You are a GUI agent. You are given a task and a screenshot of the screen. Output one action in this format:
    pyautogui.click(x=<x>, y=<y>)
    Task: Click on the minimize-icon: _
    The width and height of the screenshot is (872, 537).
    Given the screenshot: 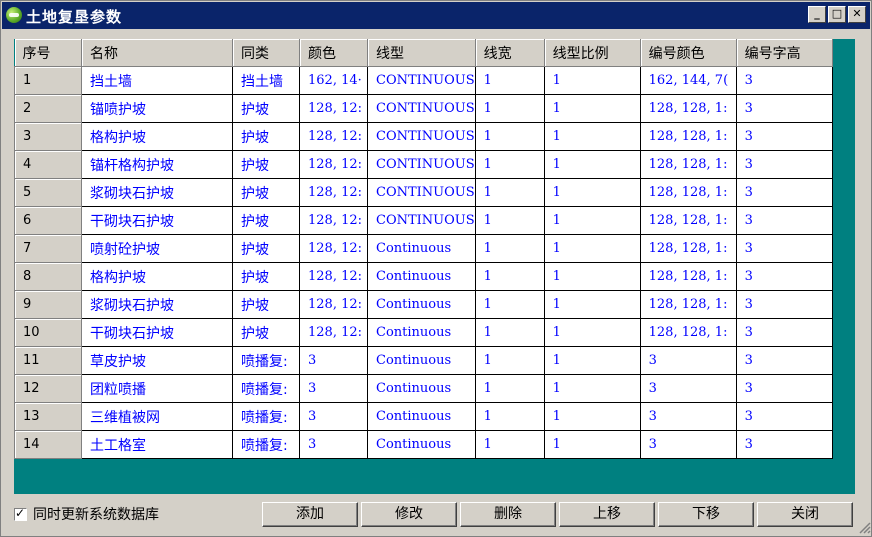 What is the action you would take?
    pyautogui.click(x=817, y=14)
    